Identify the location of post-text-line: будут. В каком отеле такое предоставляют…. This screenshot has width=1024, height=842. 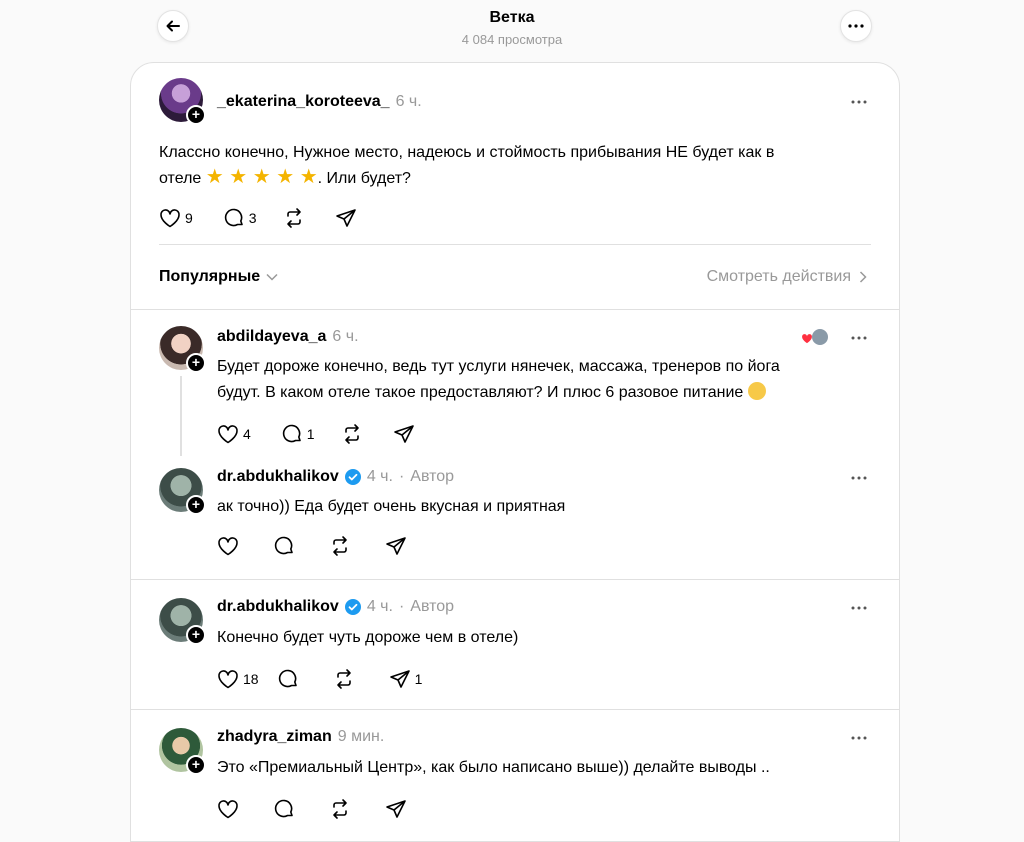
(547, 393).